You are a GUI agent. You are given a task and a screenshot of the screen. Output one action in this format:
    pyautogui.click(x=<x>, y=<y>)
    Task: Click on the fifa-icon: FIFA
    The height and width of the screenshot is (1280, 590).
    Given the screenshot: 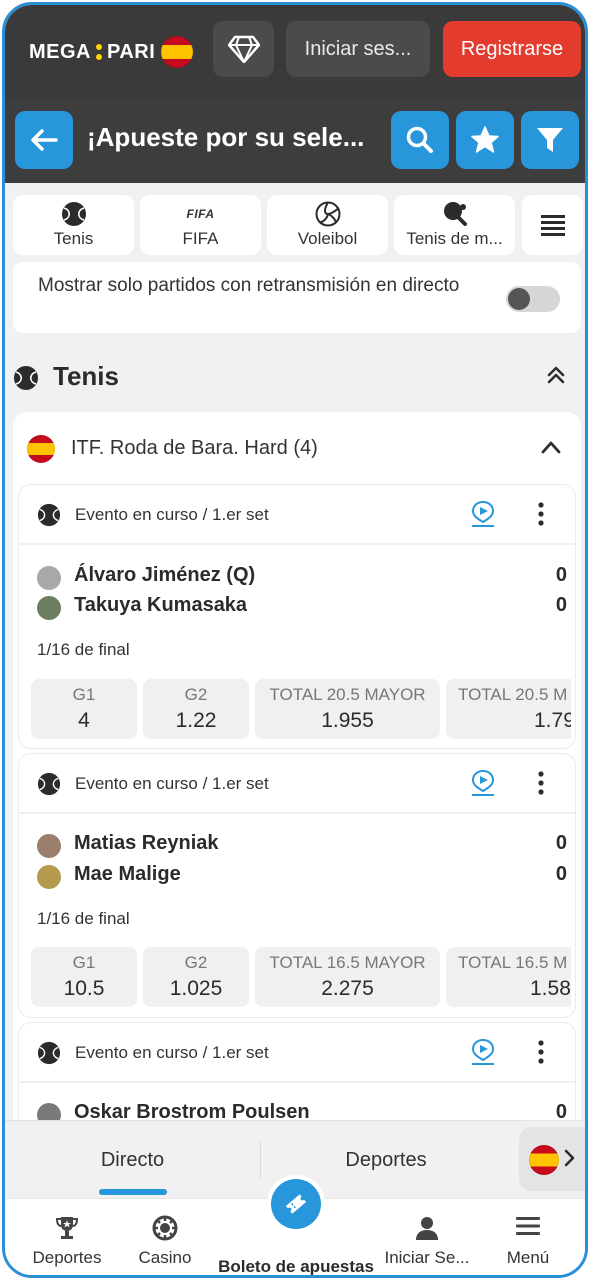 What is the action you would take?
    pyautogui.click(x=200, y=214)
    